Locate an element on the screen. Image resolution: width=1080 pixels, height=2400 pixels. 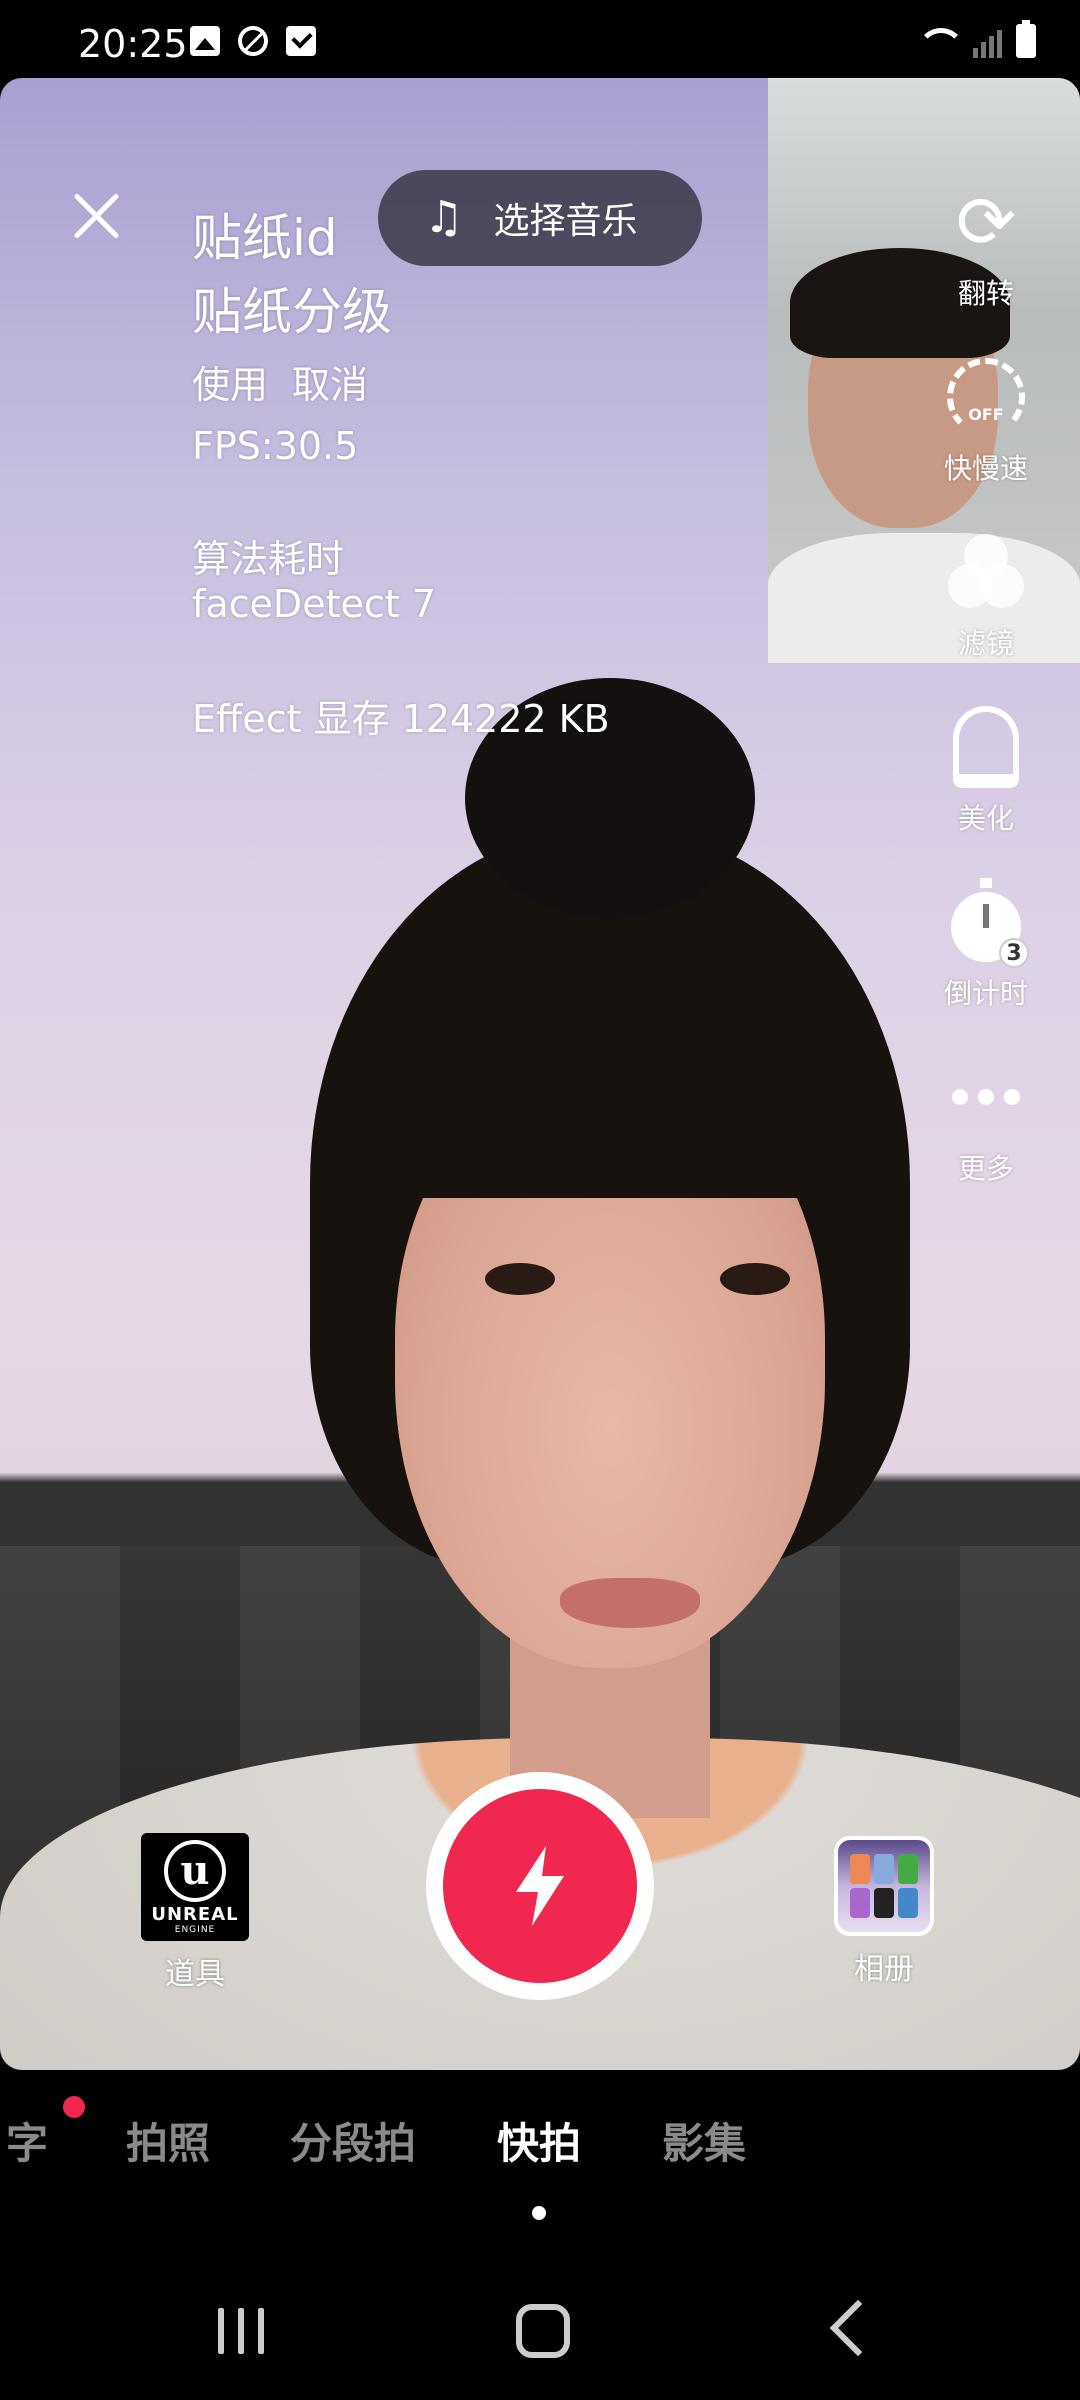
avatar-left-eye is located at coordinates (520, 1279).